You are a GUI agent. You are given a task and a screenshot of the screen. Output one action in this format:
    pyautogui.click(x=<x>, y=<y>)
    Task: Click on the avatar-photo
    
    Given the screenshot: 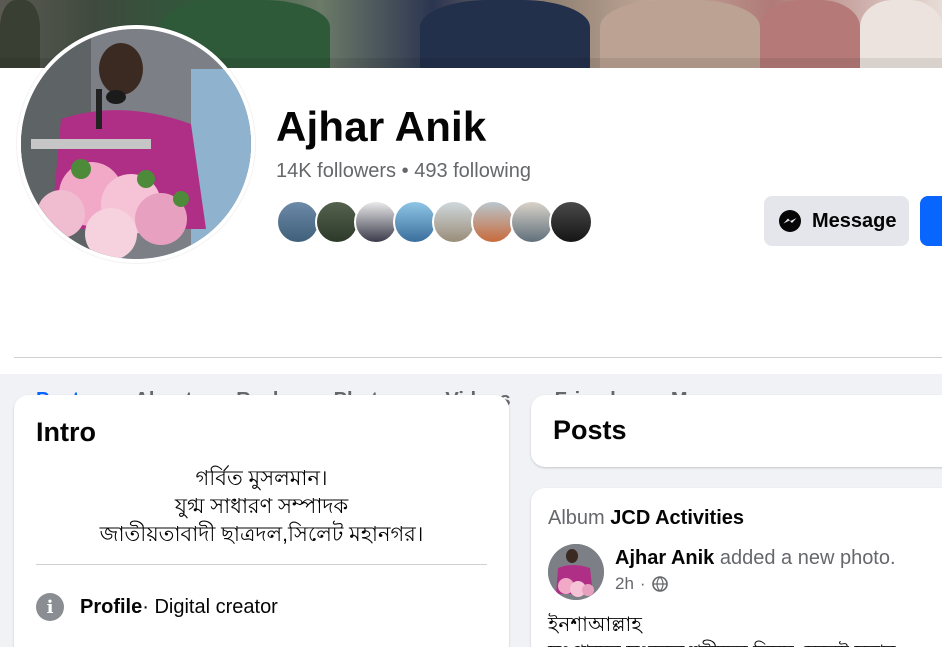 What is the action you would take?
    pyautogui.click(x=136, y=144)
    